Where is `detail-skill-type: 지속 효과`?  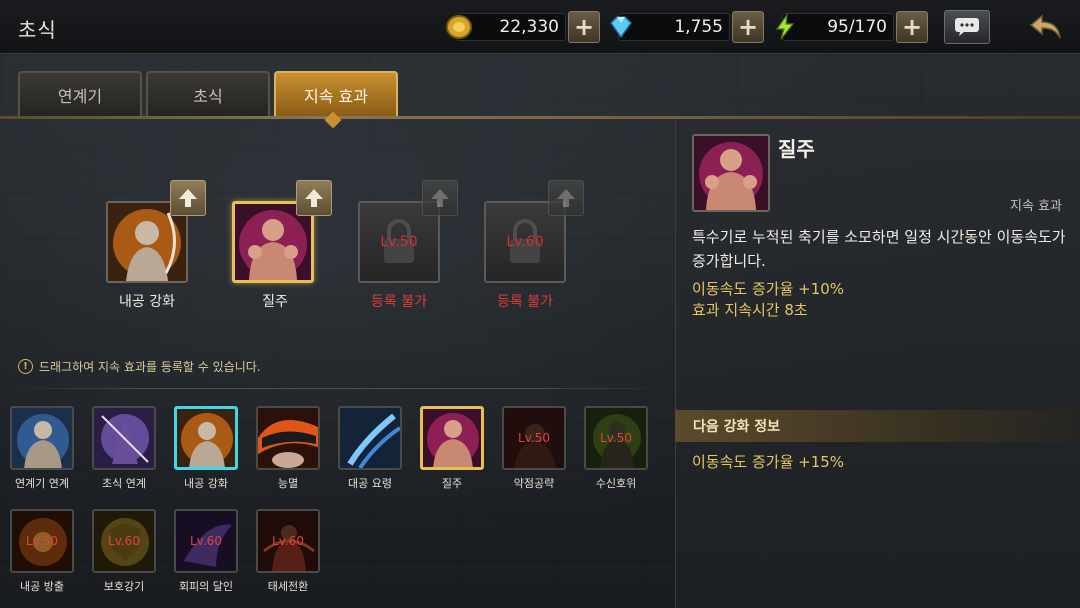
detail-skill-type: 지속 효과 is located at coordinates (1036, 206).